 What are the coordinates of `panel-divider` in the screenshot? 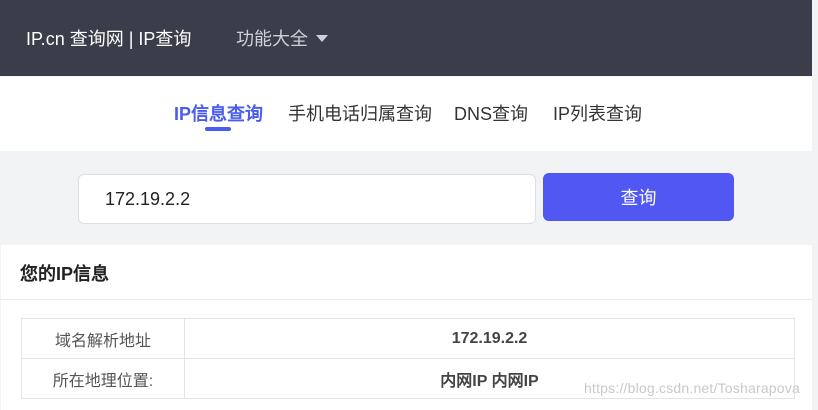 It's located at (406, 299).